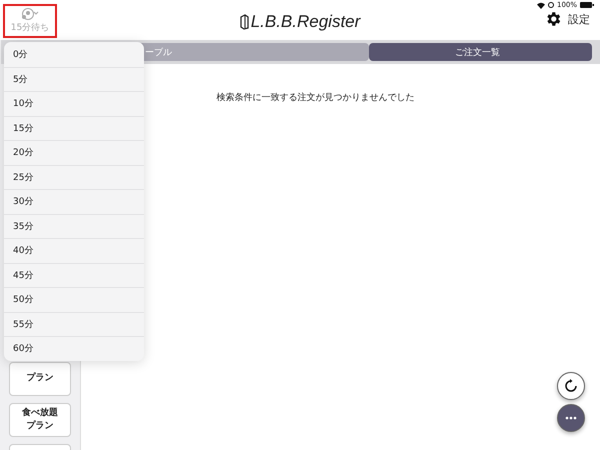  I want to click on menu-item: 20分, so click(74, 152).